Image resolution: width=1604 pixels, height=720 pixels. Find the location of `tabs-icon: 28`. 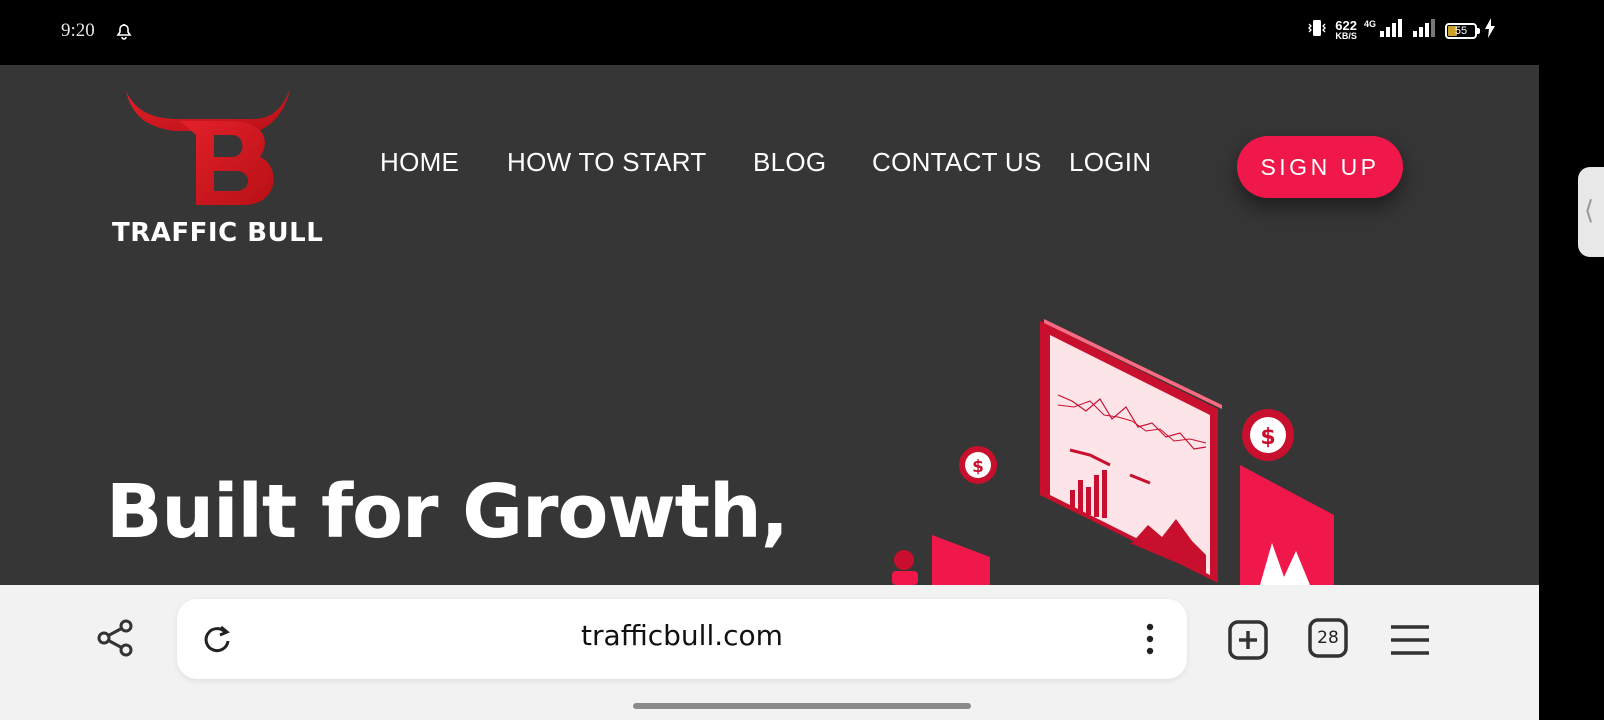

tabs-icon: 28 is located at coordinates (1328, 638).